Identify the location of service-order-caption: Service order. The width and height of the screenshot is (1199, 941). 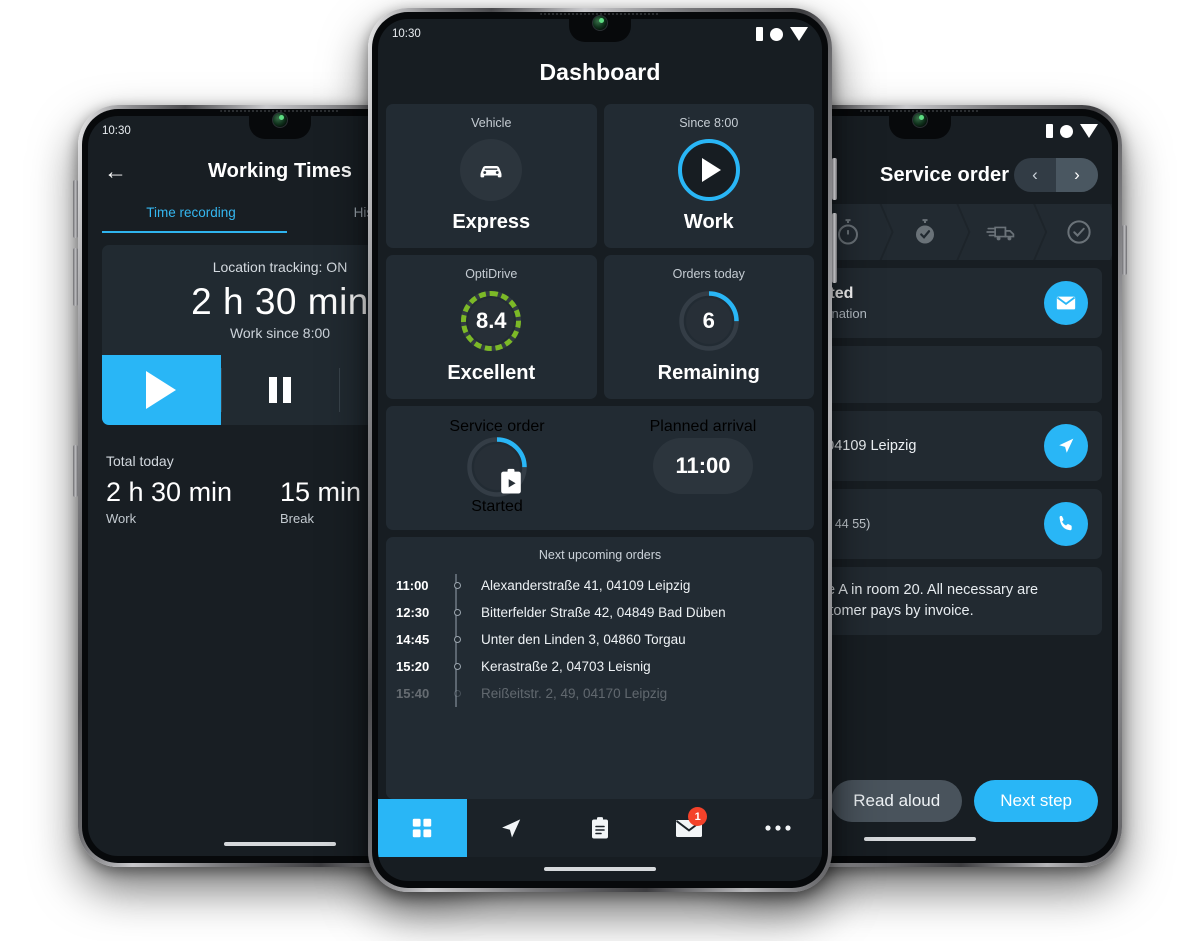
(497, 426).